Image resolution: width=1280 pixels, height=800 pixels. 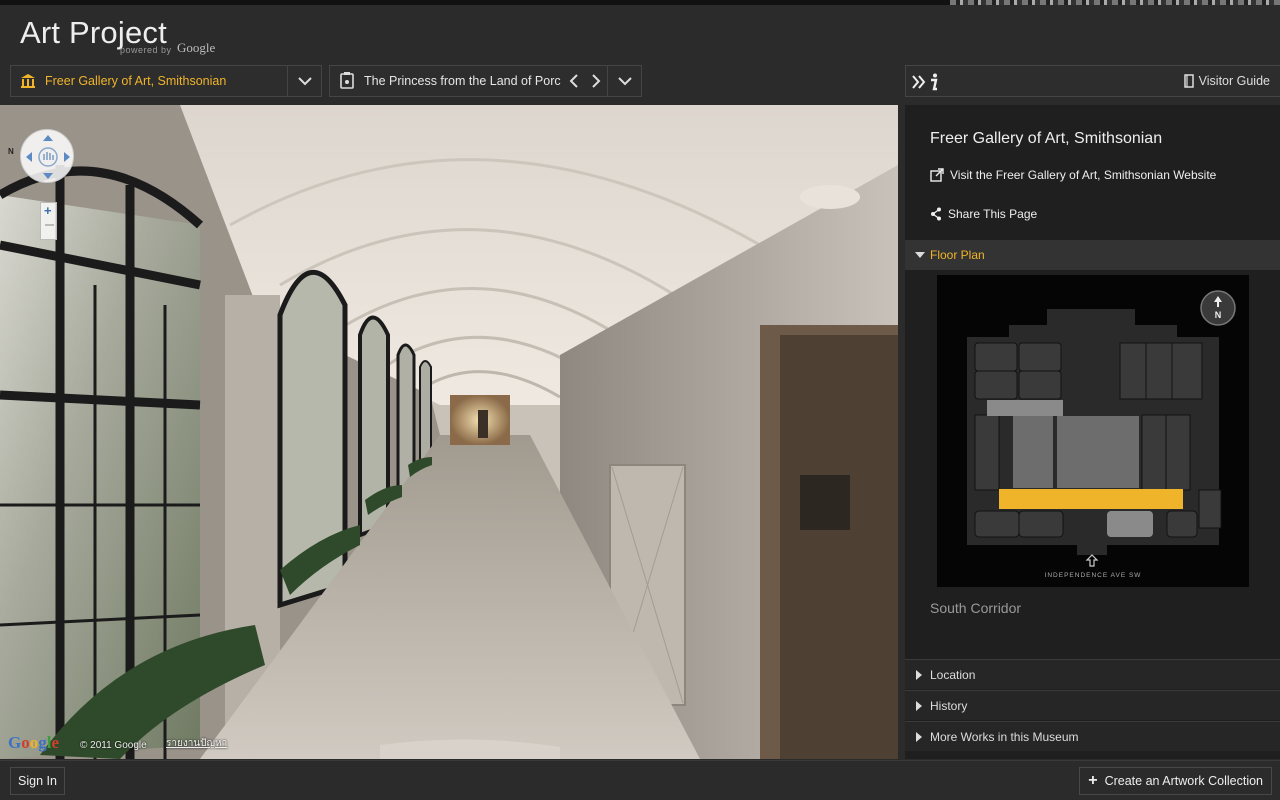 I want to click on create-collection-label: Create an Artwork Collection, so click(x=1183, y=781).